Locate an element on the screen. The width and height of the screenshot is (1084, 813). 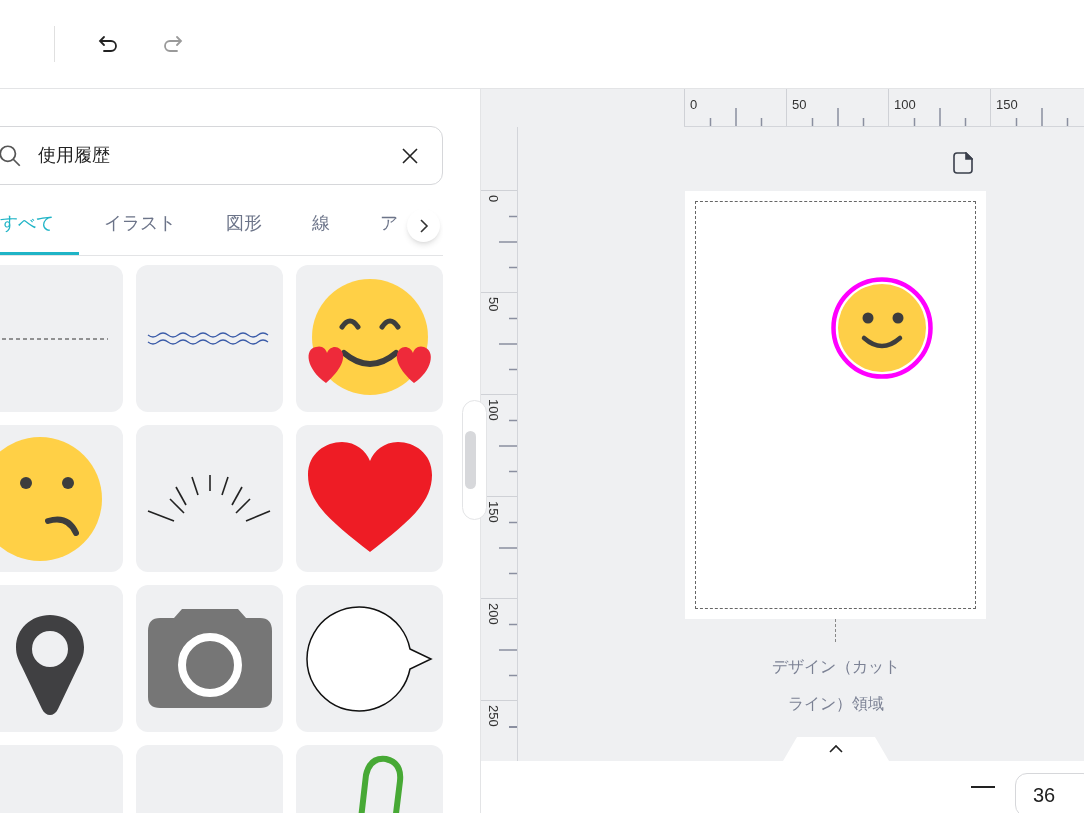
minus-icon is located at coordinates (983, 787).